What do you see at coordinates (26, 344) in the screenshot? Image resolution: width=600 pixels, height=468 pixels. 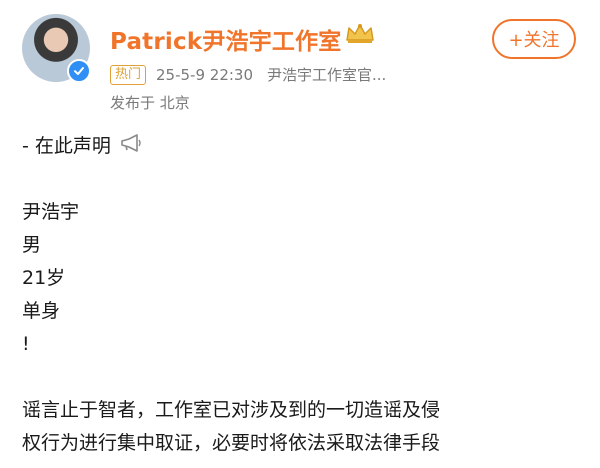 I see `exclaim-line: !` at bounding box center [26, 344].